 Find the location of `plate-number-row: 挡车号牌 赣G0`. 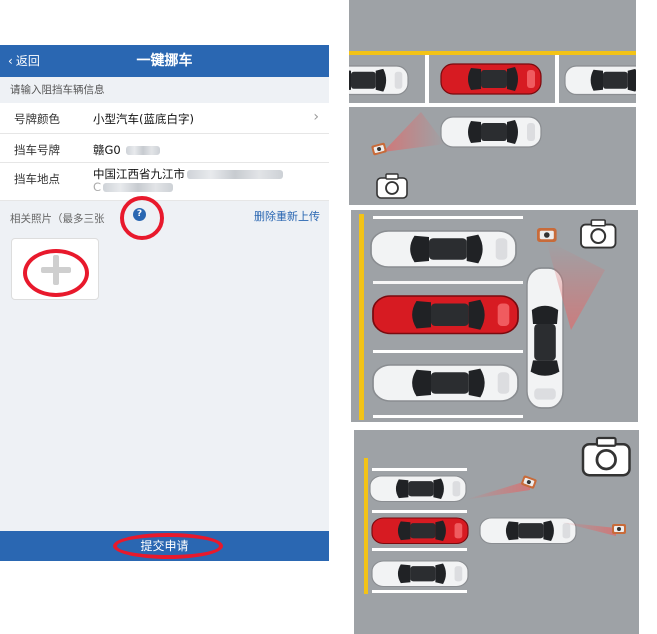

plate-number-row: 挡车号牌 赣G0 is located at coordinates (164, 148).